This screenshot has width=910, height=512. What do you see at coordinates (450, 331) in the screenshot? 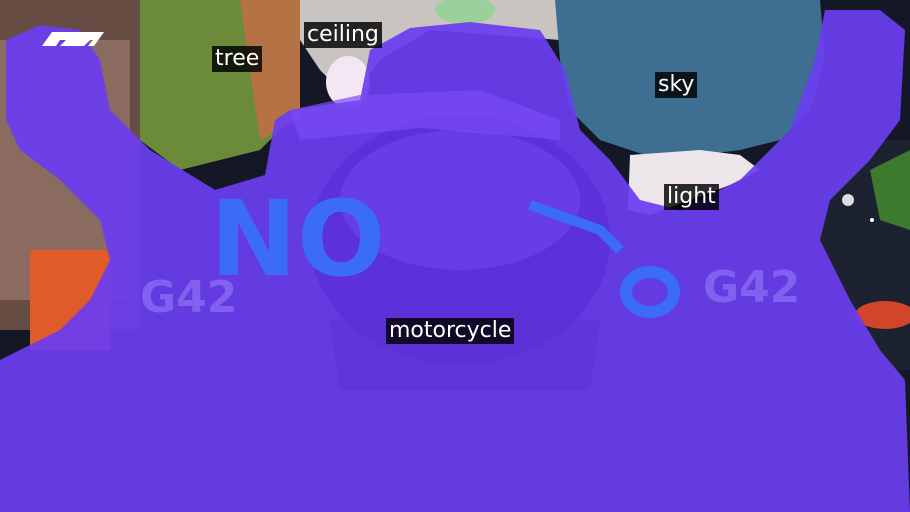
I see `segment-label-motorcycle: motorcycle` at bounding box center [450, 331].